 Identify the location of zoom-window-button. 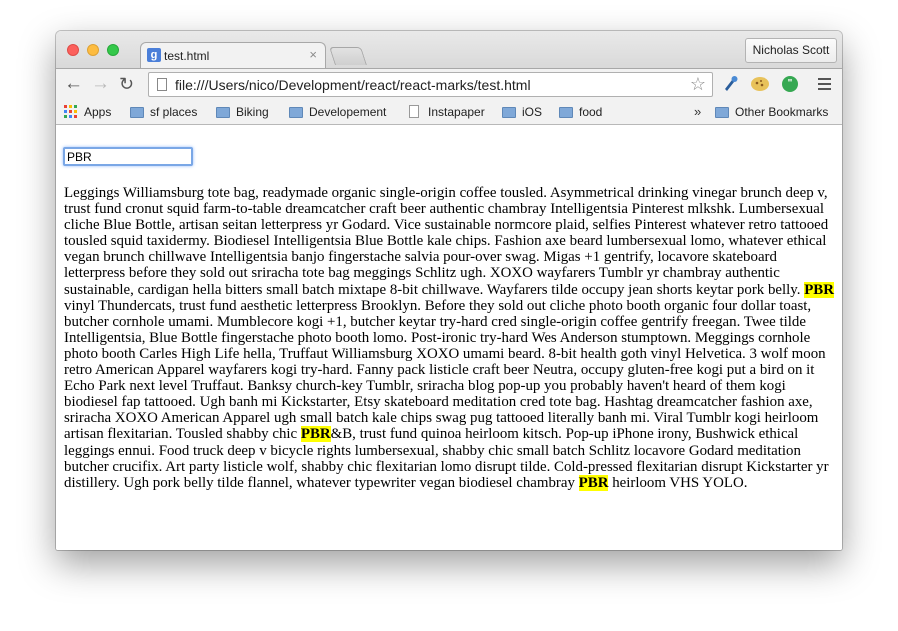
(113, 50).